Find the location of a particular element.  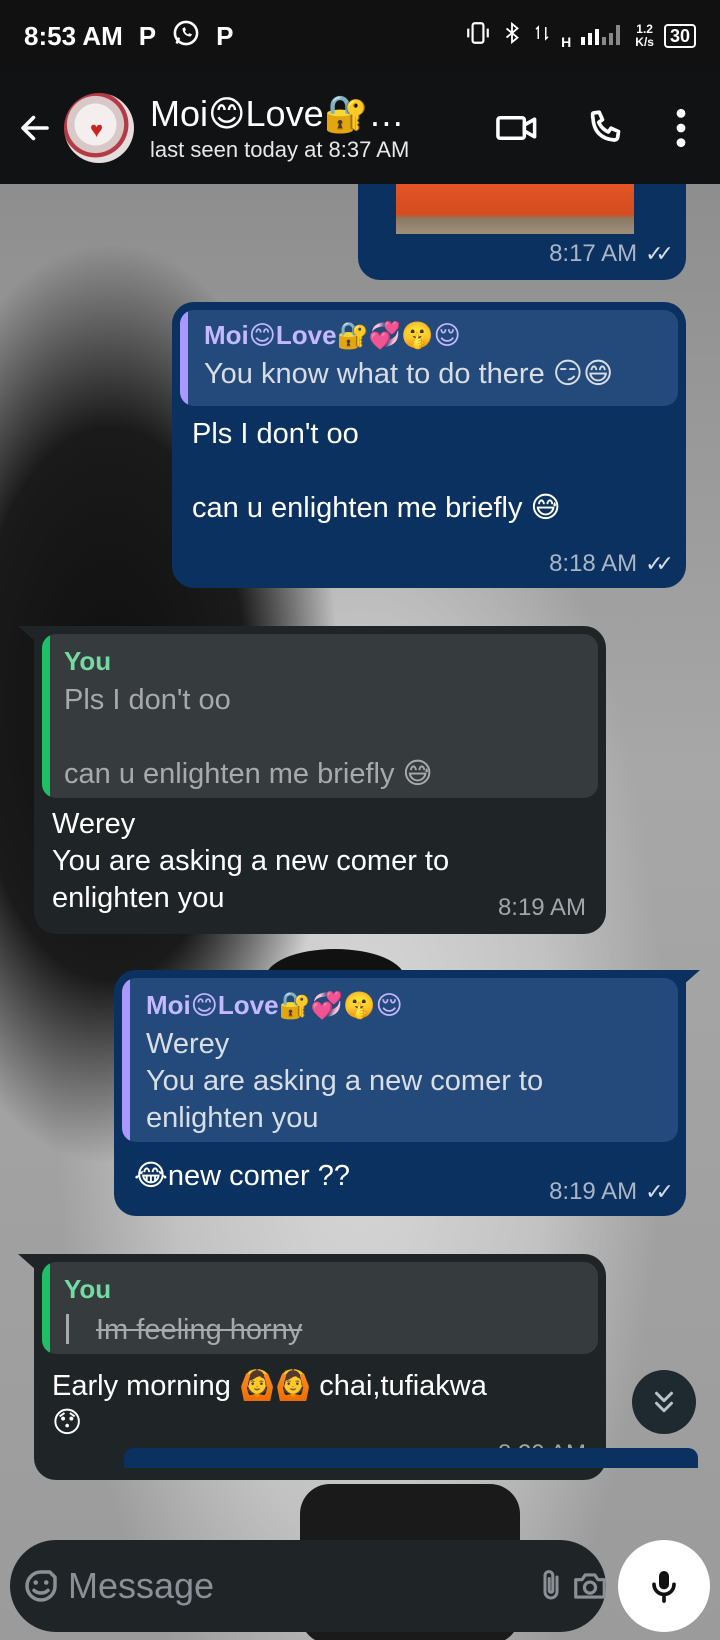

message-text: Early morning 🙆🙆 chai,tufiakwa 😯 is located at coordinates (269, 1404).